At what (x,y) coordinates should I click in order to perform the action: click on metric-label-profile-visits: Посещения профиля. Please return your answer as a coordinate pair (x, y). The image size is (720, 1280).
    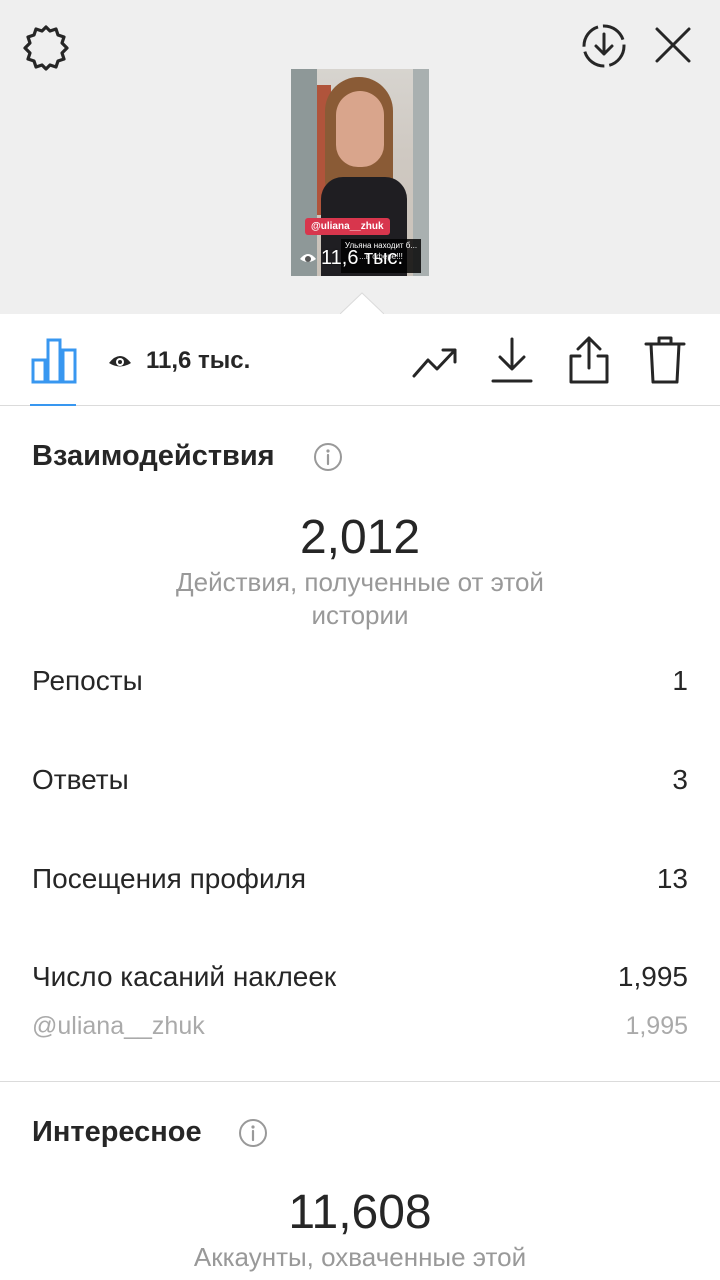
    Looking at the image, I should click on (169, 878).